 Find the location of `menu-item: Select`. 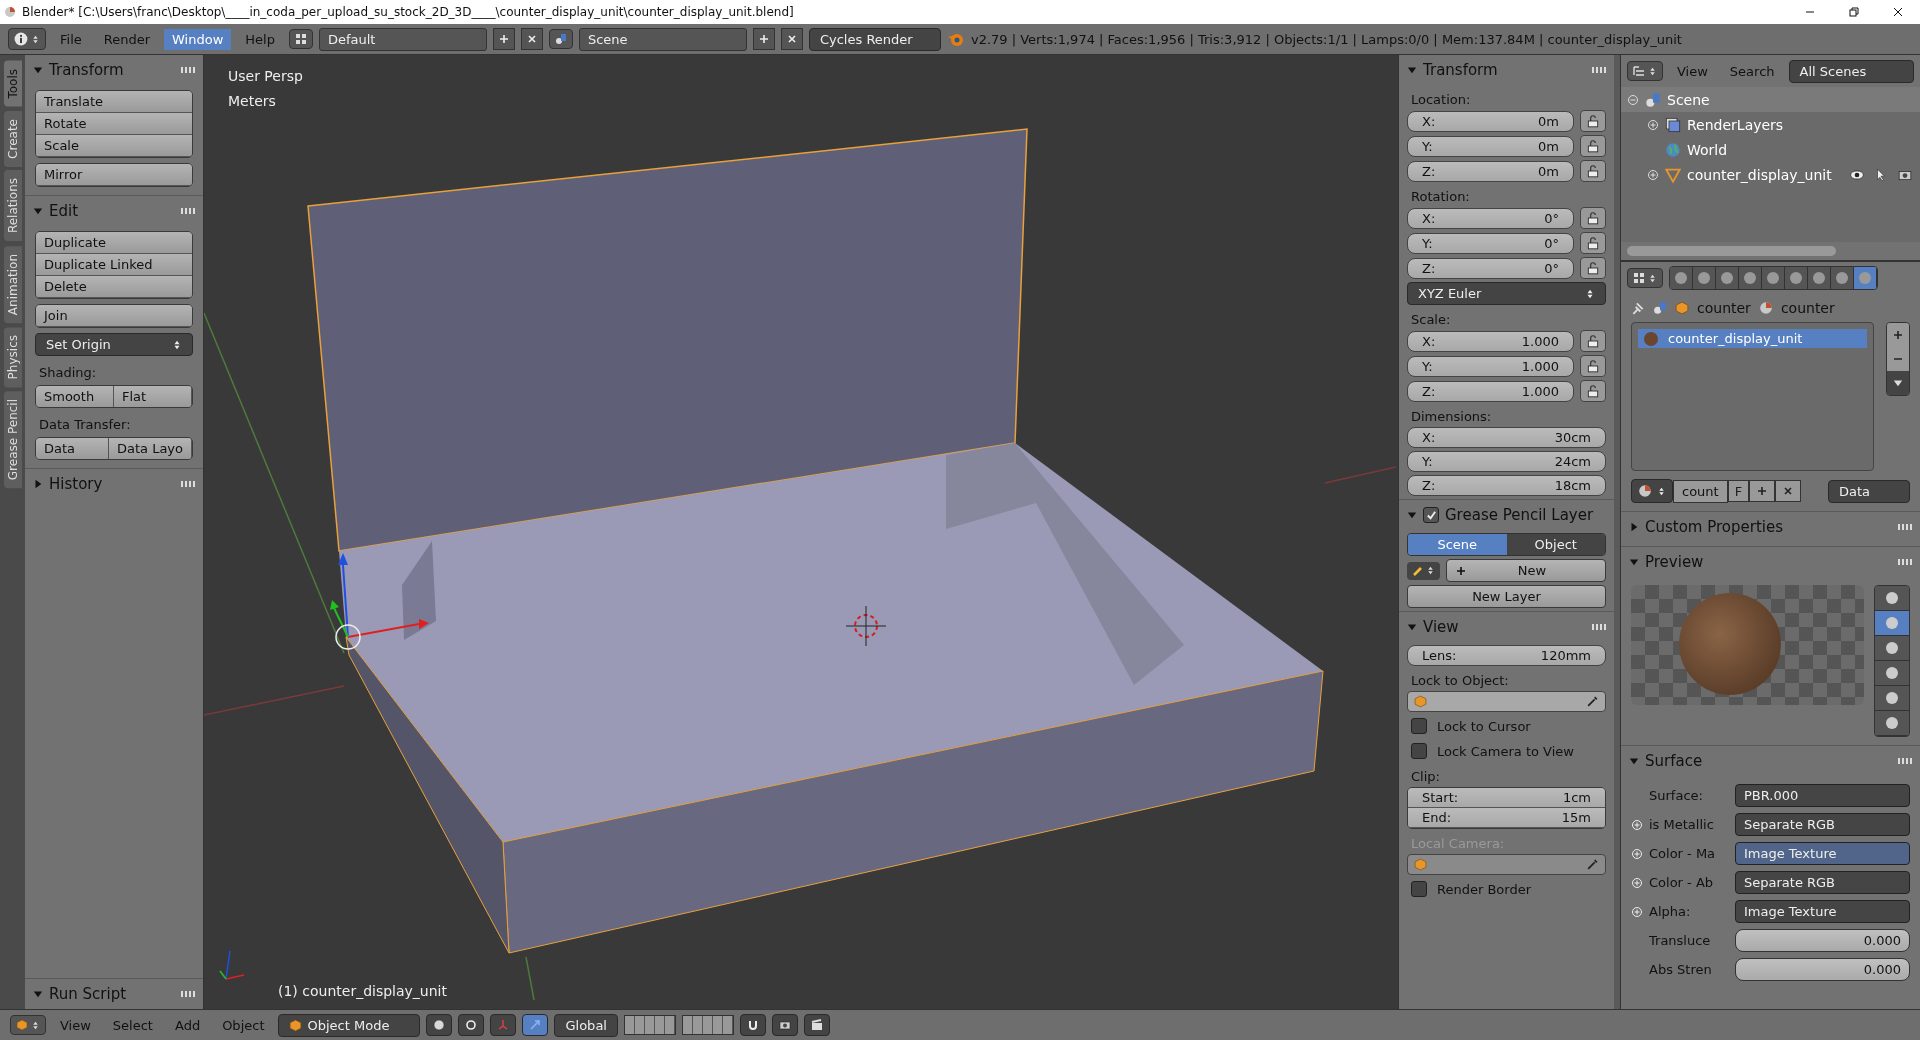

menu-item: Select is located at coordinates (132, 1025).